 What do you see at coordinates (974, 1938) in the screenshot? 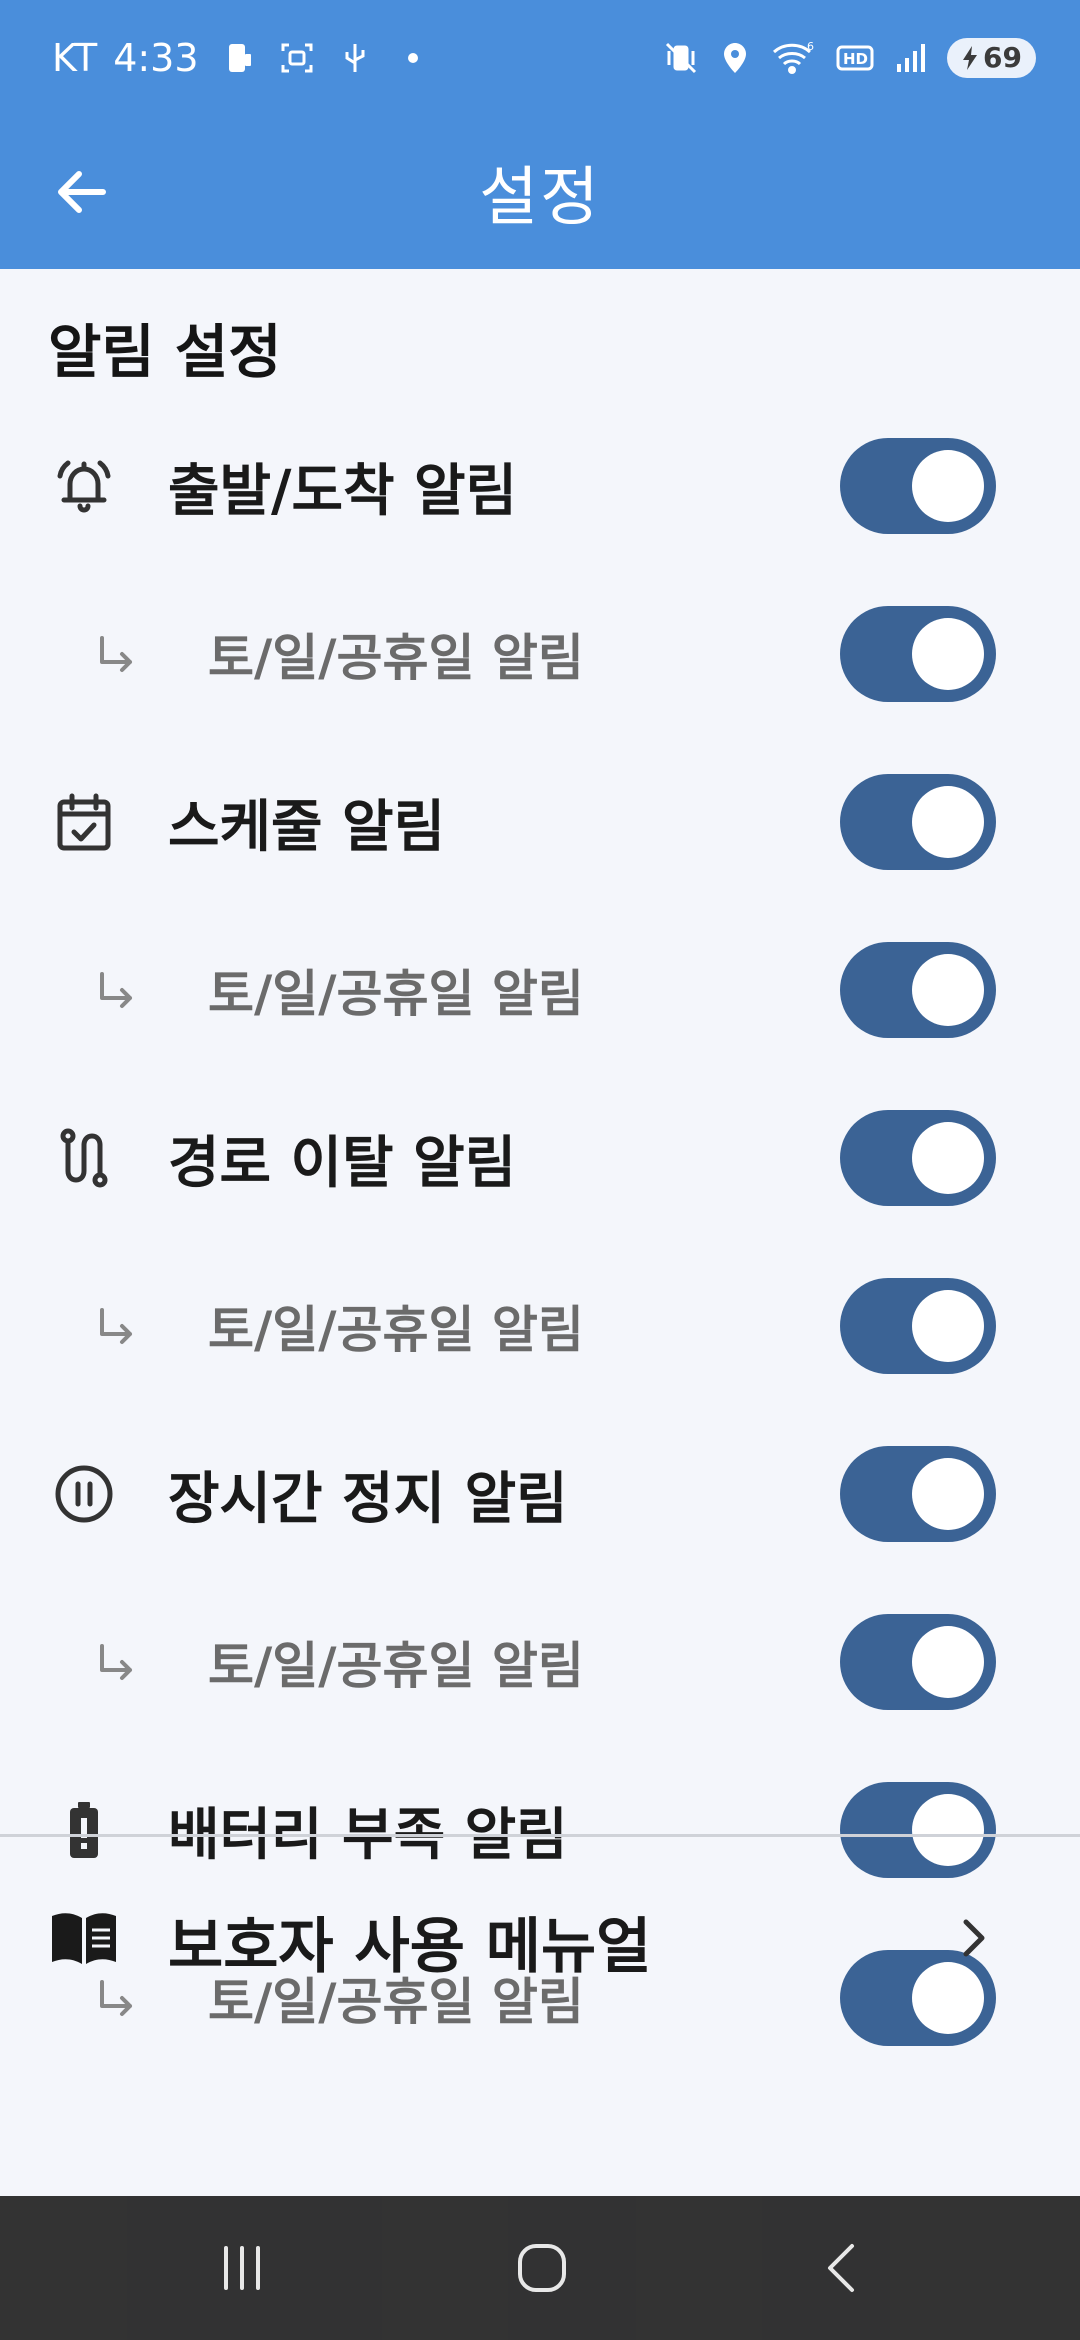
I see `chevron-right-icon` at bounding box center [974, 1938].